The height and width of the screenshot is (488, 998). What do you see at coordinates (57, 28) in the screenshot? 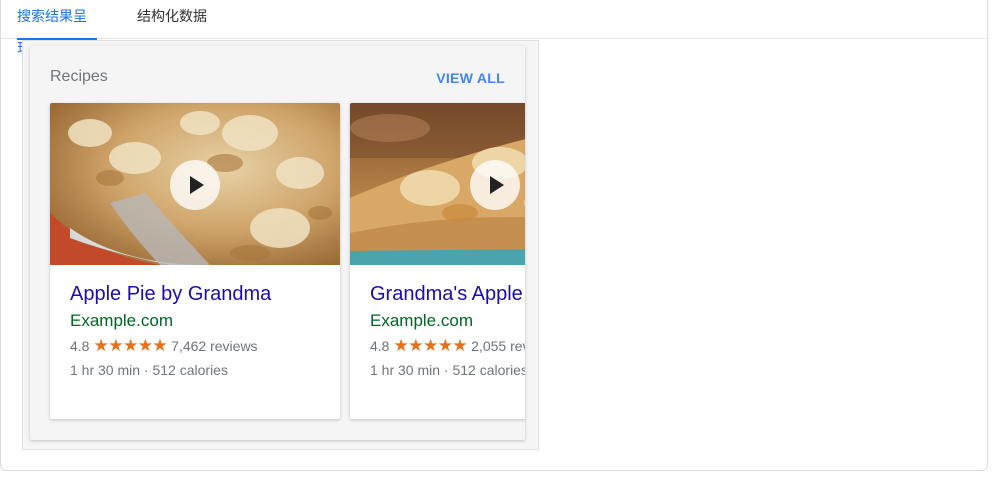
I see `tab-search-results: 搜索结果呈现` at bounding box center [57, 28].